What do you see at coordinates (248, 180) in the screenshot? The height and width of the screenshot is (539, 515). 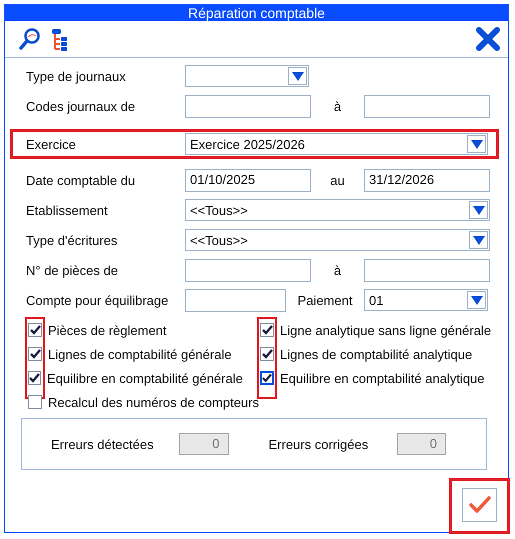 I see `input-field: 01/10/2025` at bounding box center [248, 180].